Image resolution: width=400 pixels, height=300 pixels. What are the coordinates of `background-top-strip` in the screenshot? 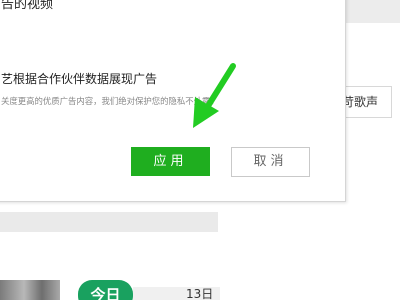 It's located at (372, 11).